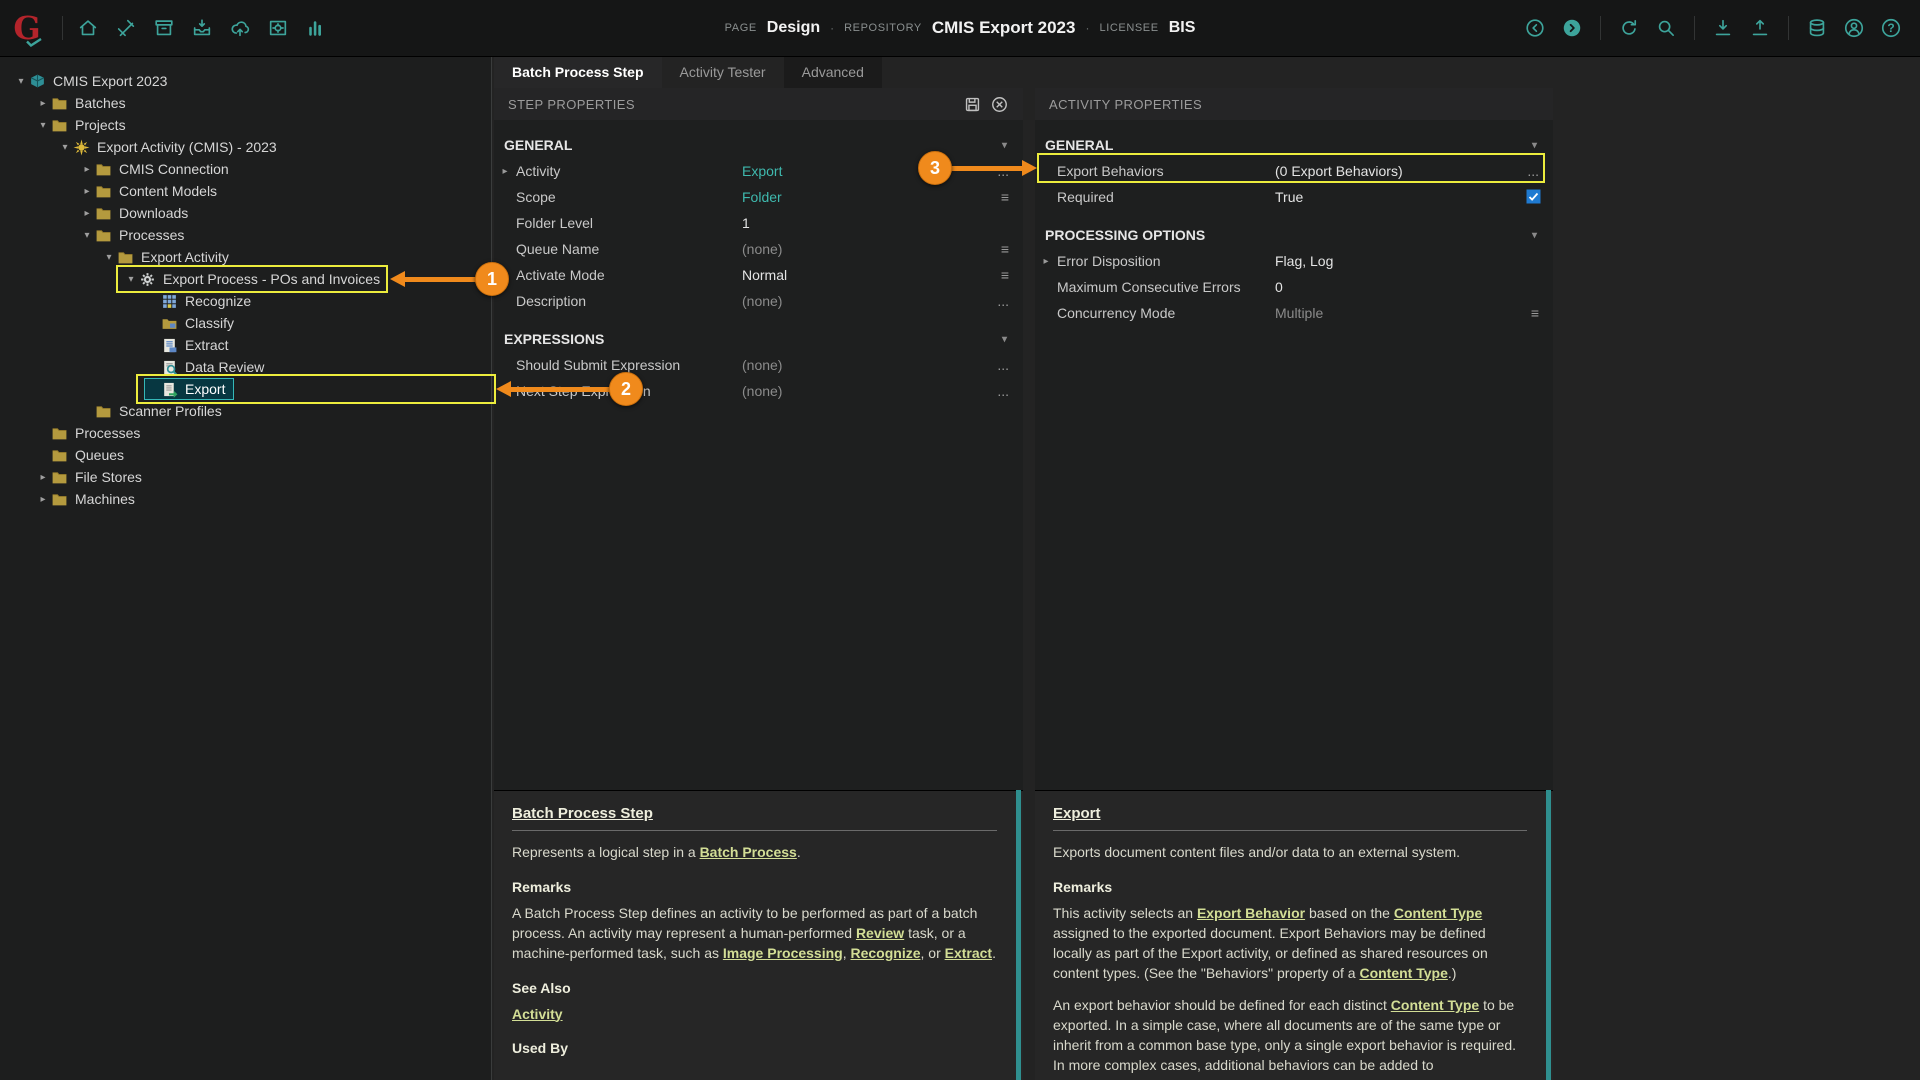 Image resolution: width=1920 pixels, height=1080 pixels. I want to click on save-button, so click(972, 104).